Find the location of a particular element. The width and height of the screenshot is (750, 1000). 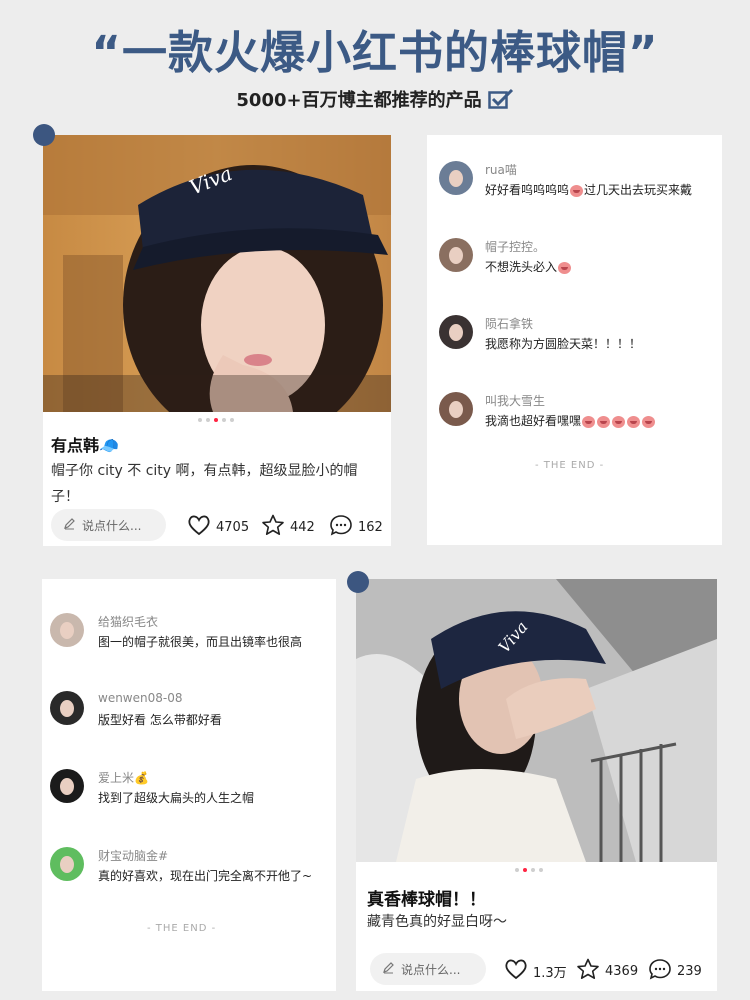

post-desc-2: 藏青色真的好显白呀～ is located at coordinates (437, 922).